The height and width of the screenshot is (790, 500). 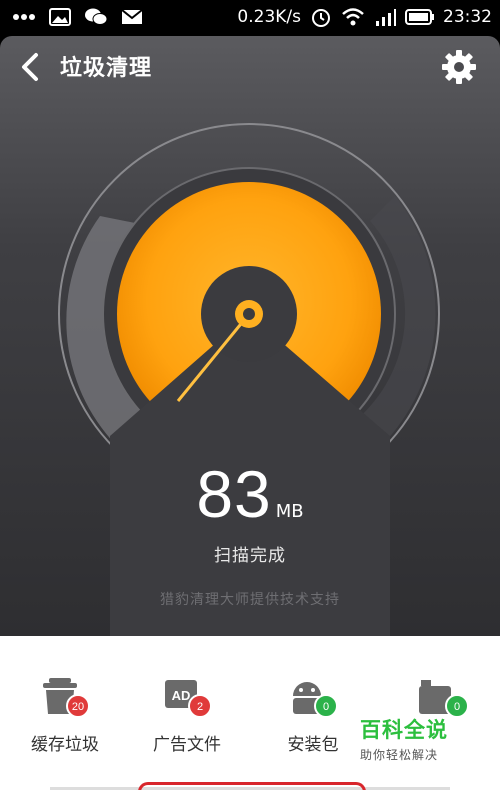 I want to click on system-status: 0.23K/s 23:32, so click(x=364, y=17).